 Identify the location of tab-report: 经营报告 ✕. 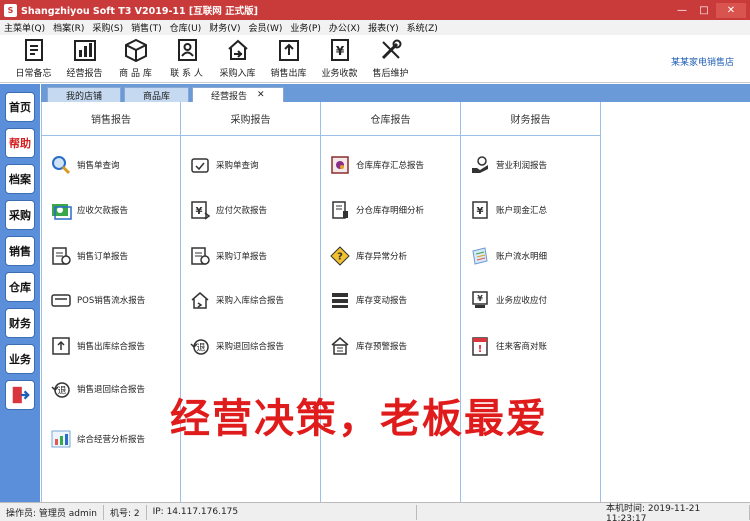
(238, 94).